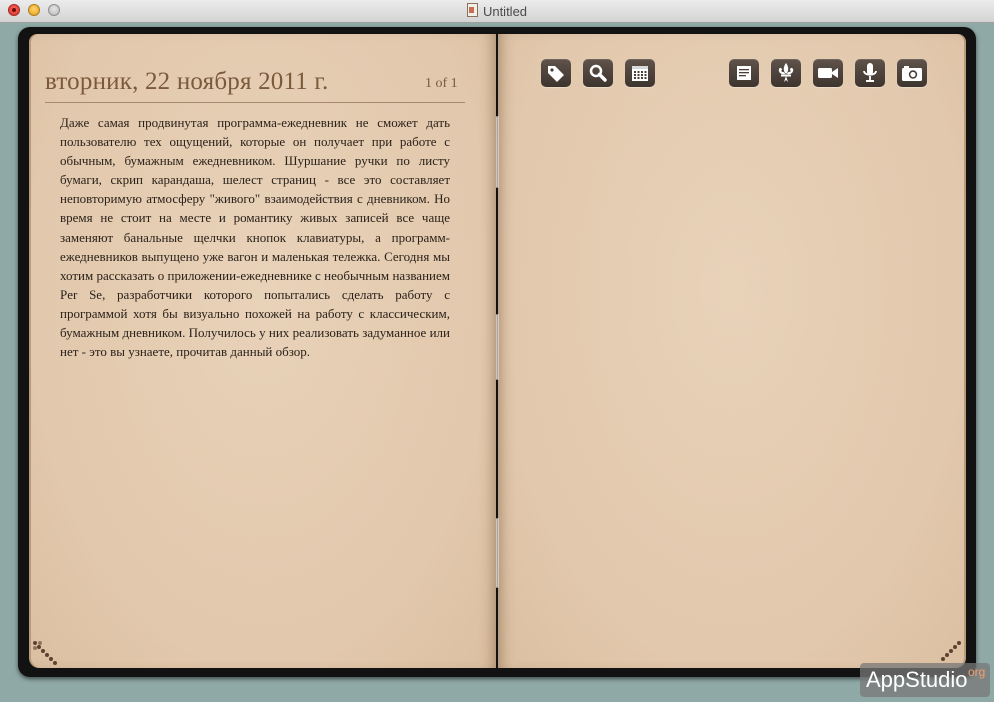 The width and height of the screenshot is (994, 702). I want to click on watermark-suffix: org, so click(977, 672).